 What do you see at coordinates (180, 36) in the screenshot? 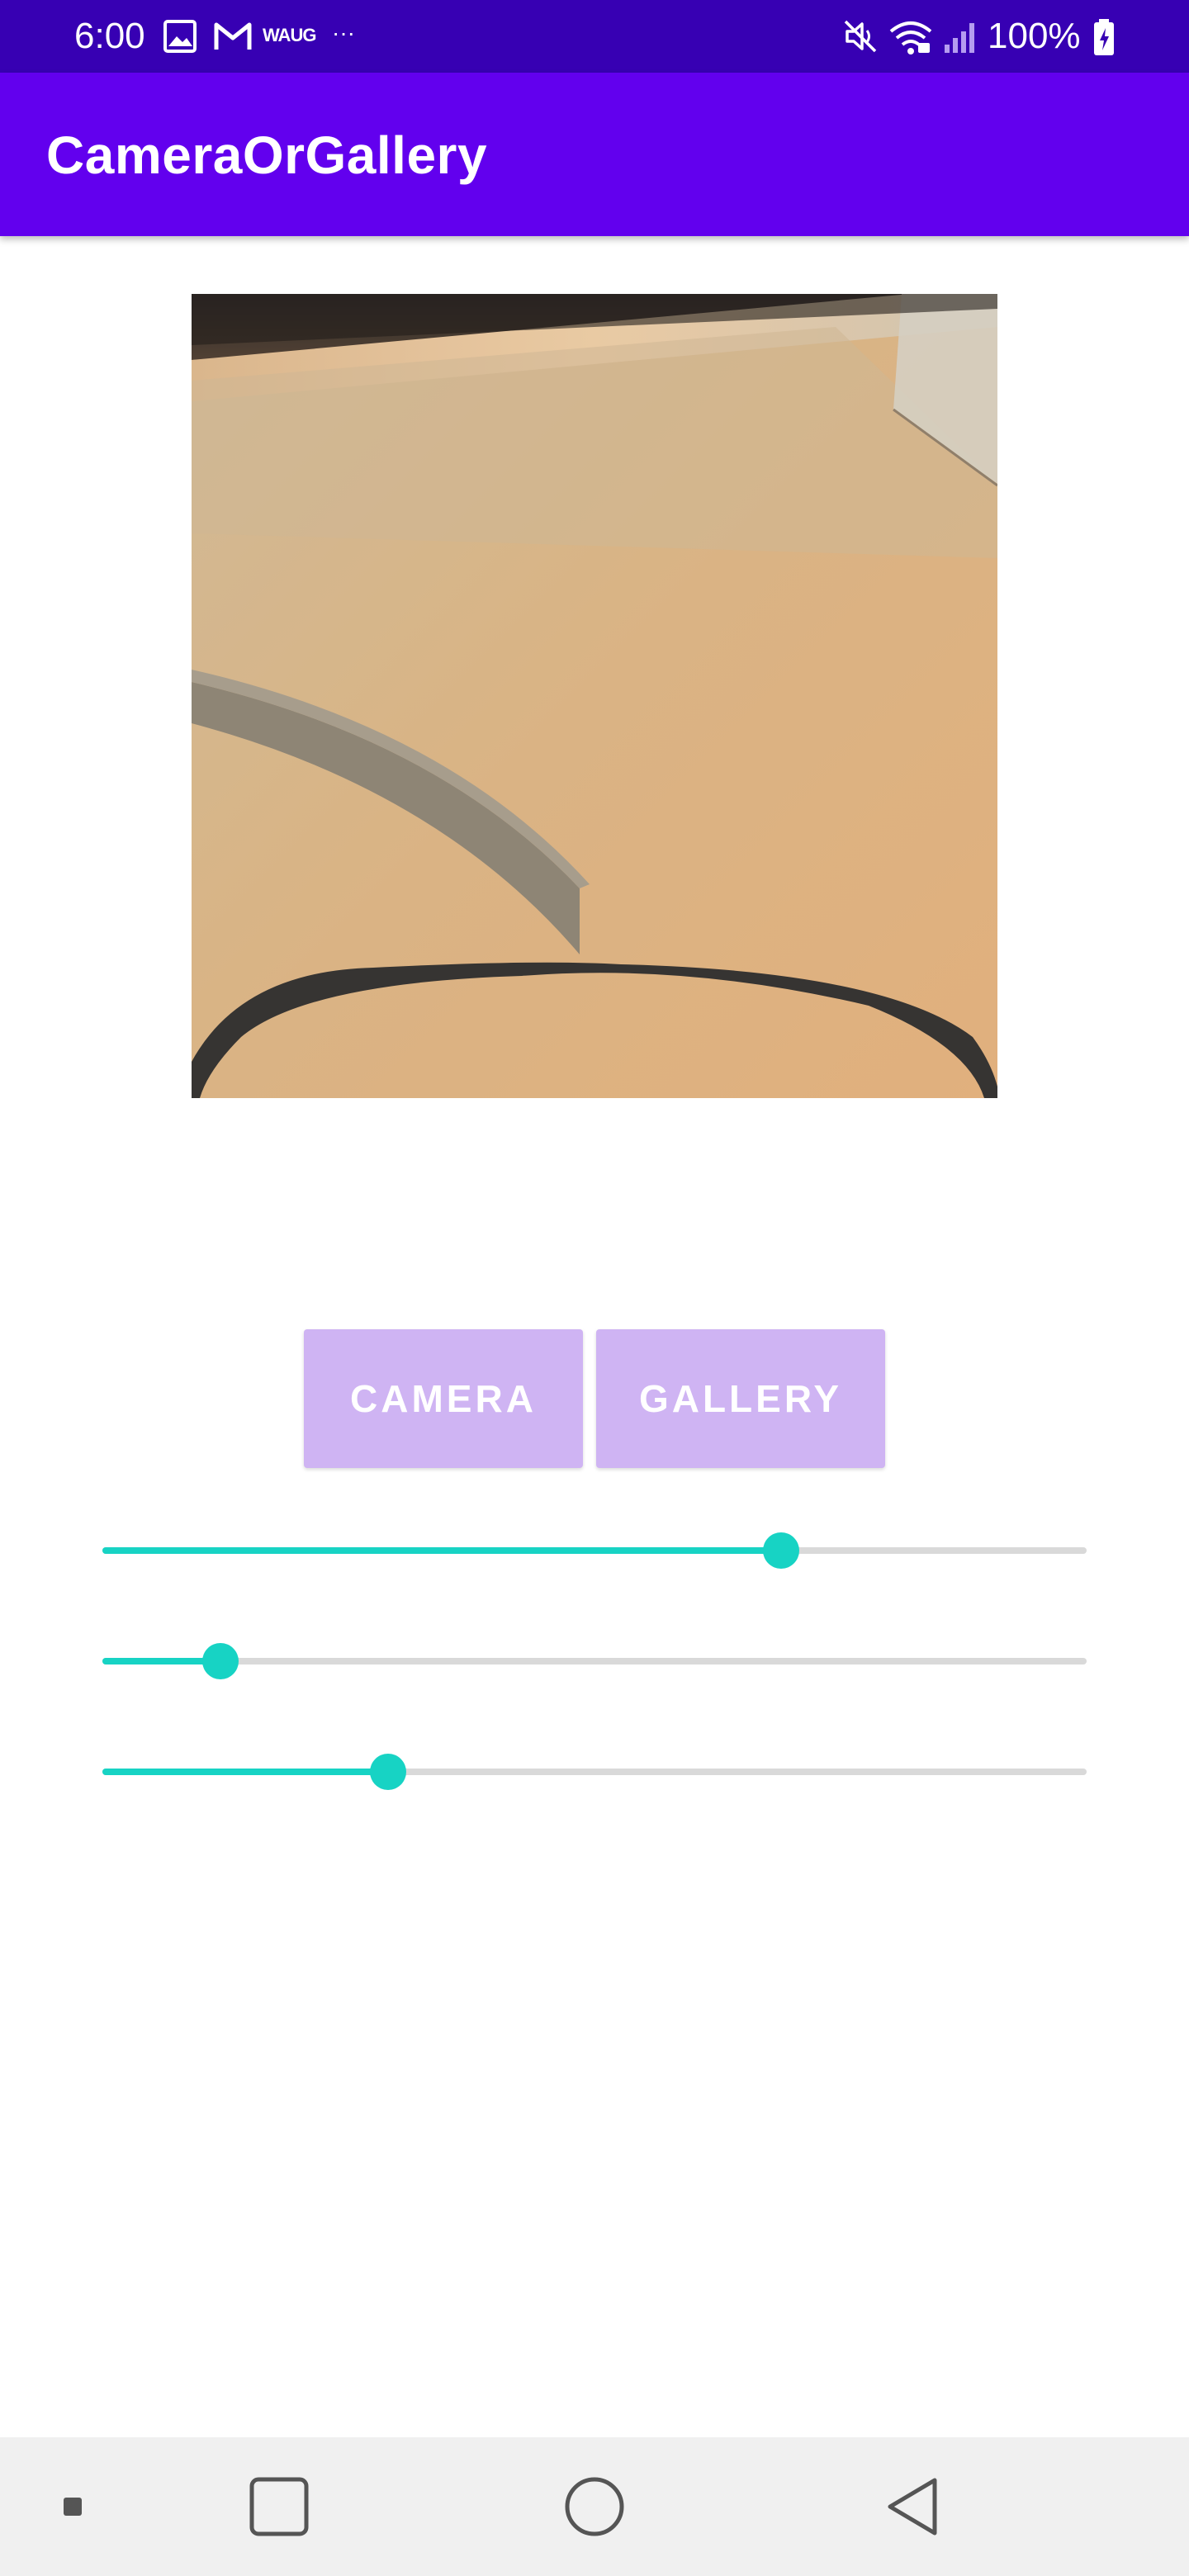
I see `image-icon` at bounding box center [180, 36].